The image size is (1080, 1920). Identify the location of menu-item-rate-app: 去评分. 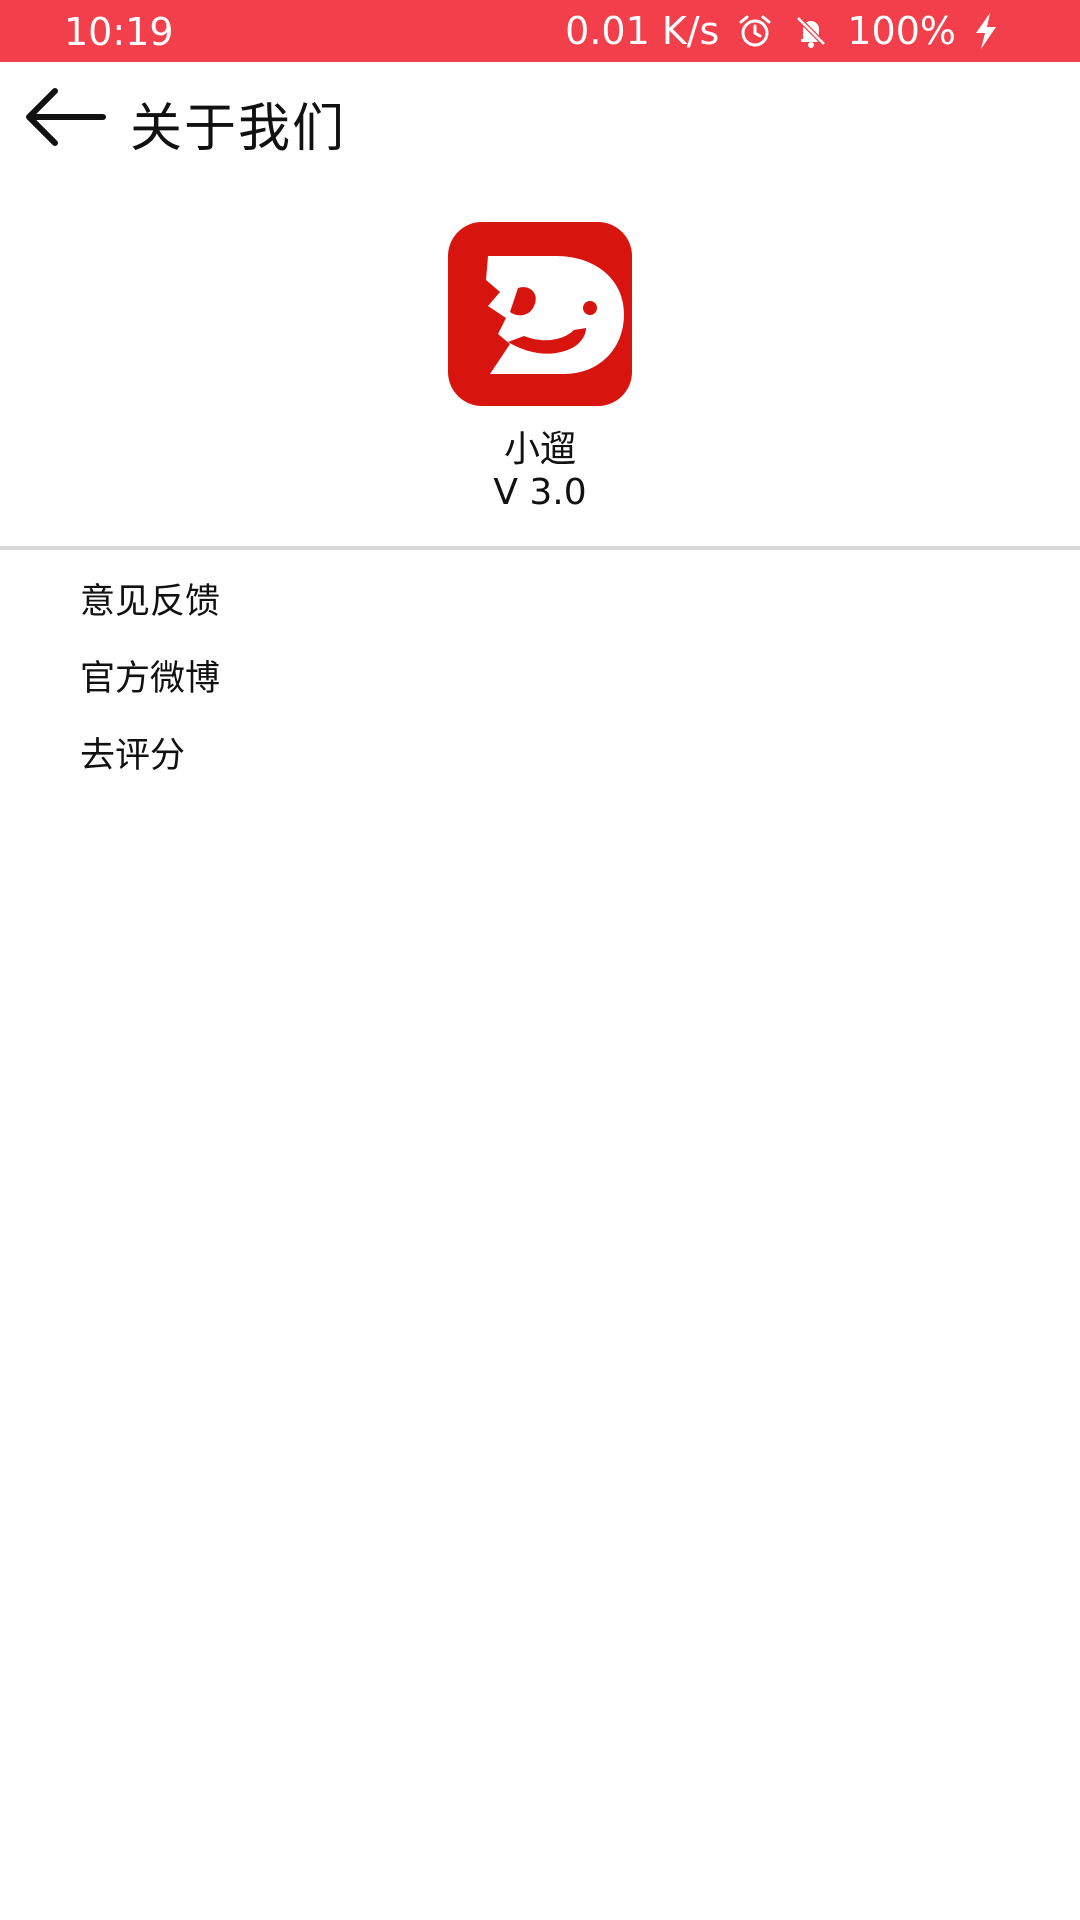
(540, 752).